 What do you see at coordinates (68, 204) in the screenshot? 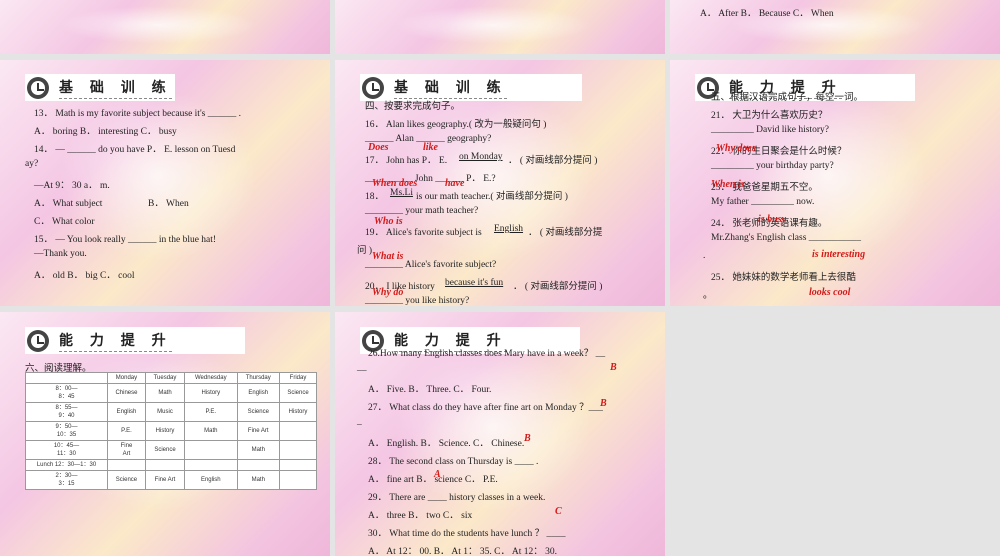
I see `answer-option: A． What subject` at bounding box center [68, 204].